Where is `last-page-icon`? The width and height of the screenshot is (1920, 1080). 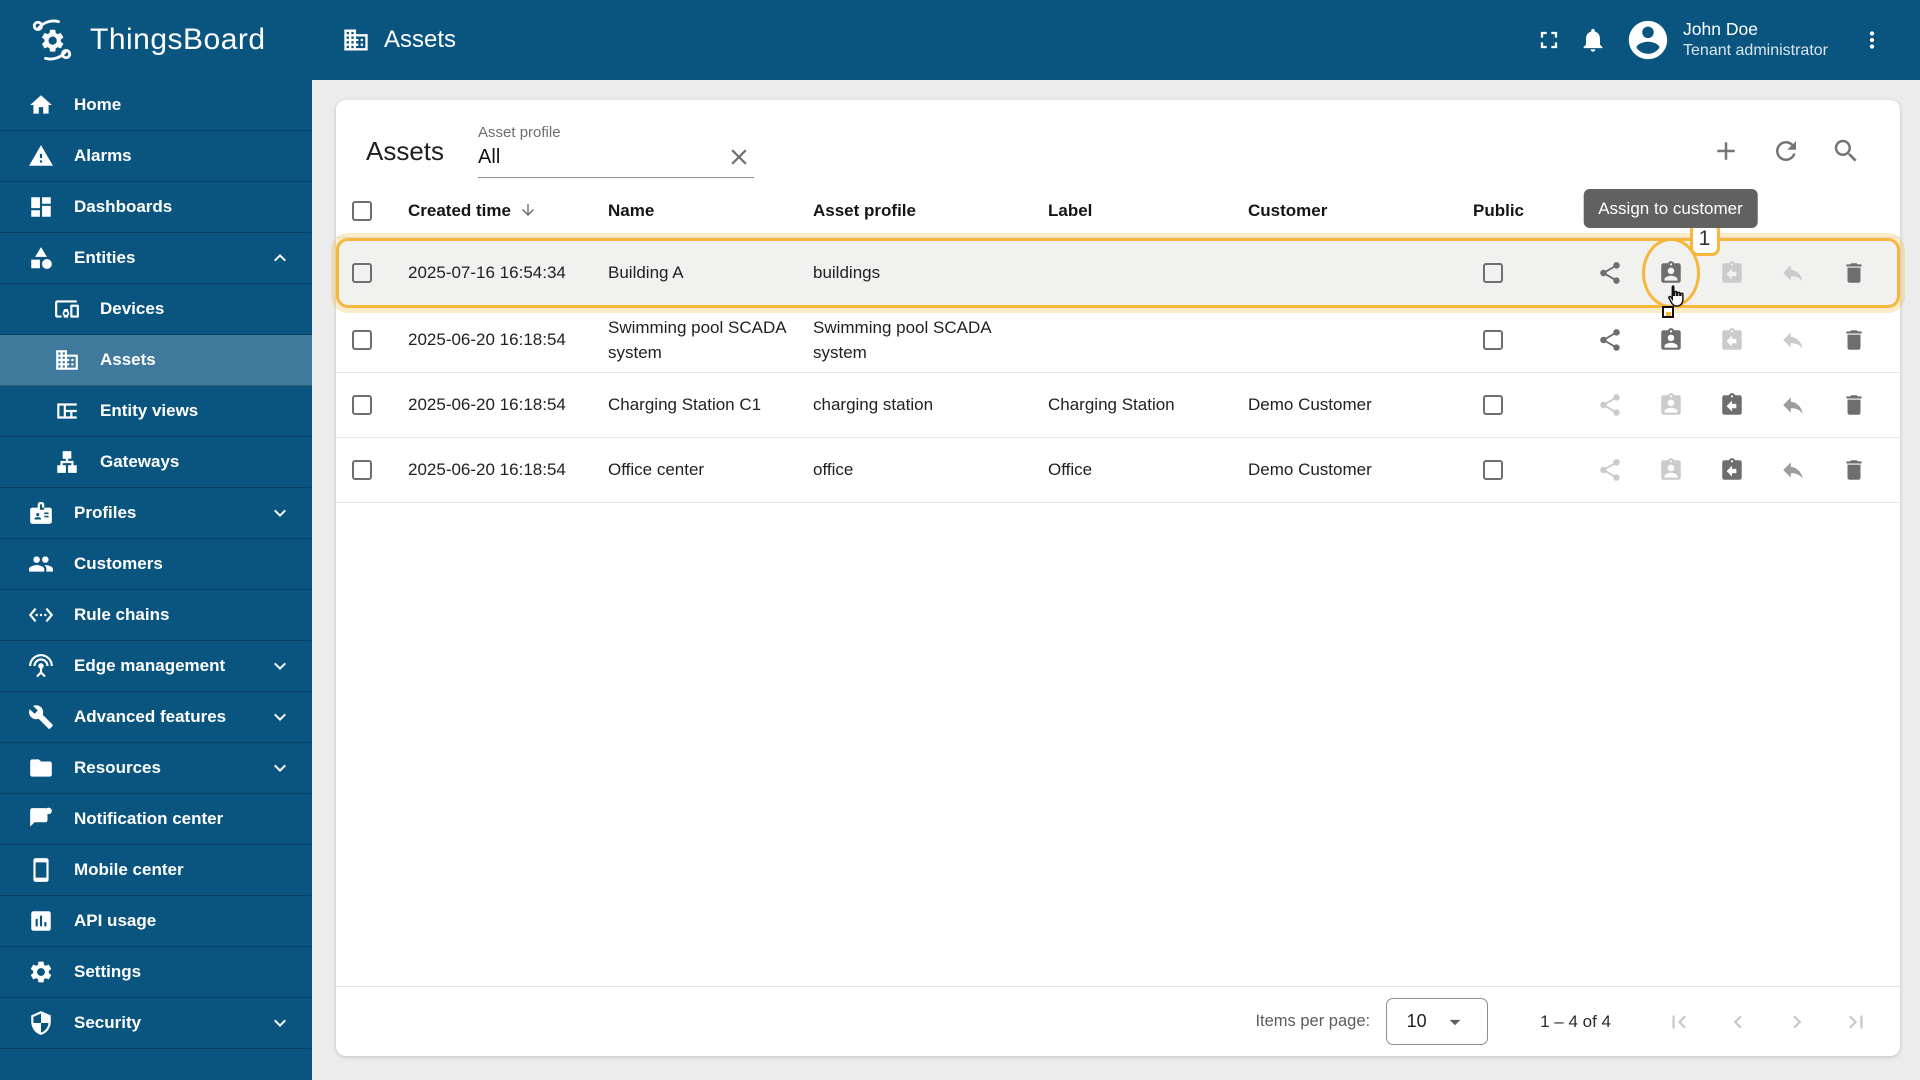 last-page-icon is located at coordinates (1856, 1021).